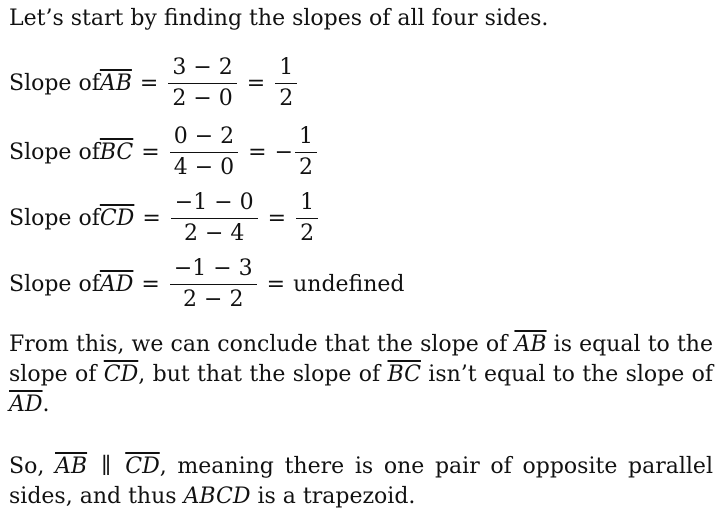  What do you see at coordinates (217, 496) in the screenshot?
I see `quadrilateral-name: ABCD` at bounding box center [217, 496].